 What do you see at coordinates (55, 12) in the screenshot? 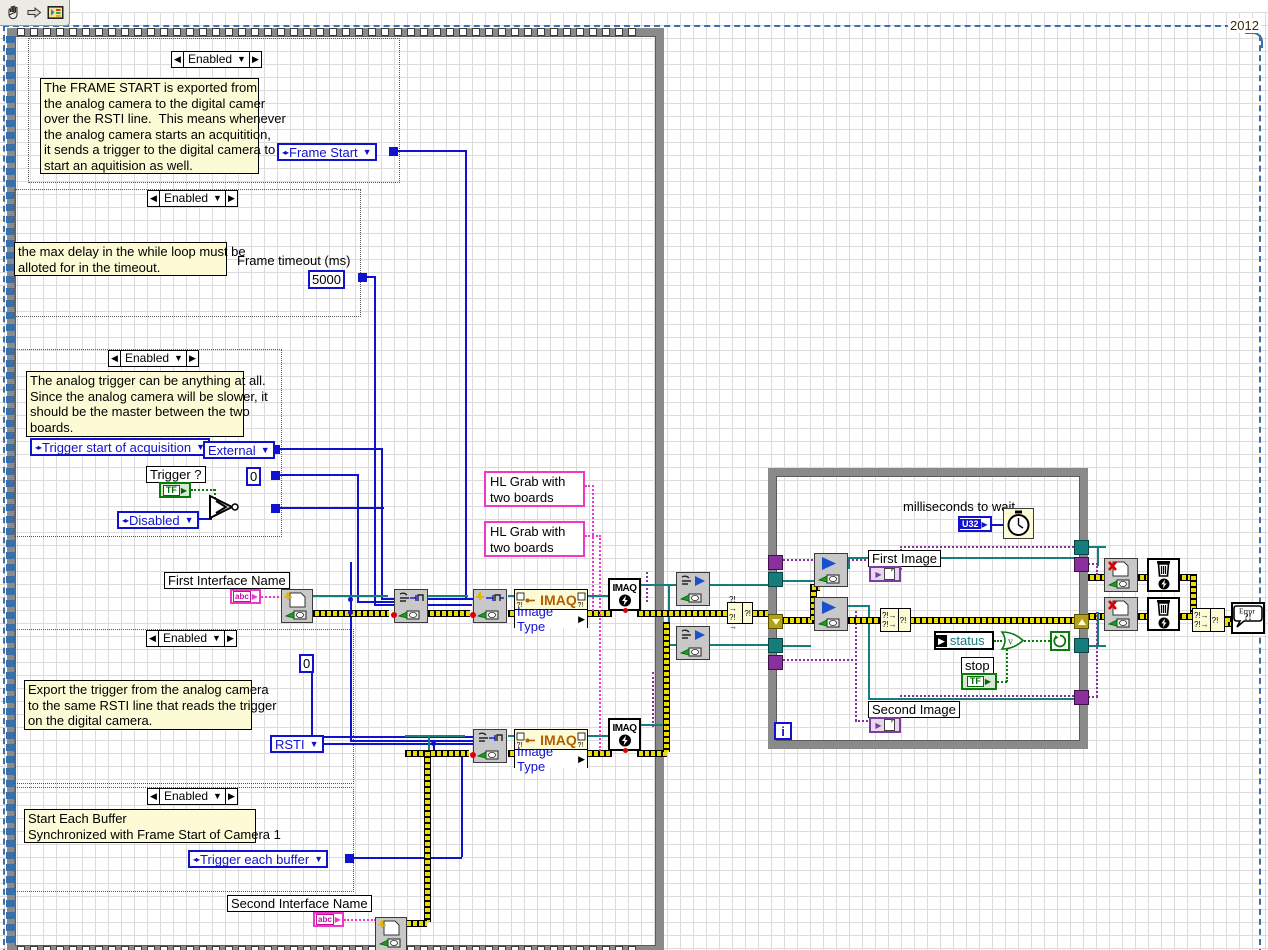
I see `vi-icon` at bounding box center [55, 12].